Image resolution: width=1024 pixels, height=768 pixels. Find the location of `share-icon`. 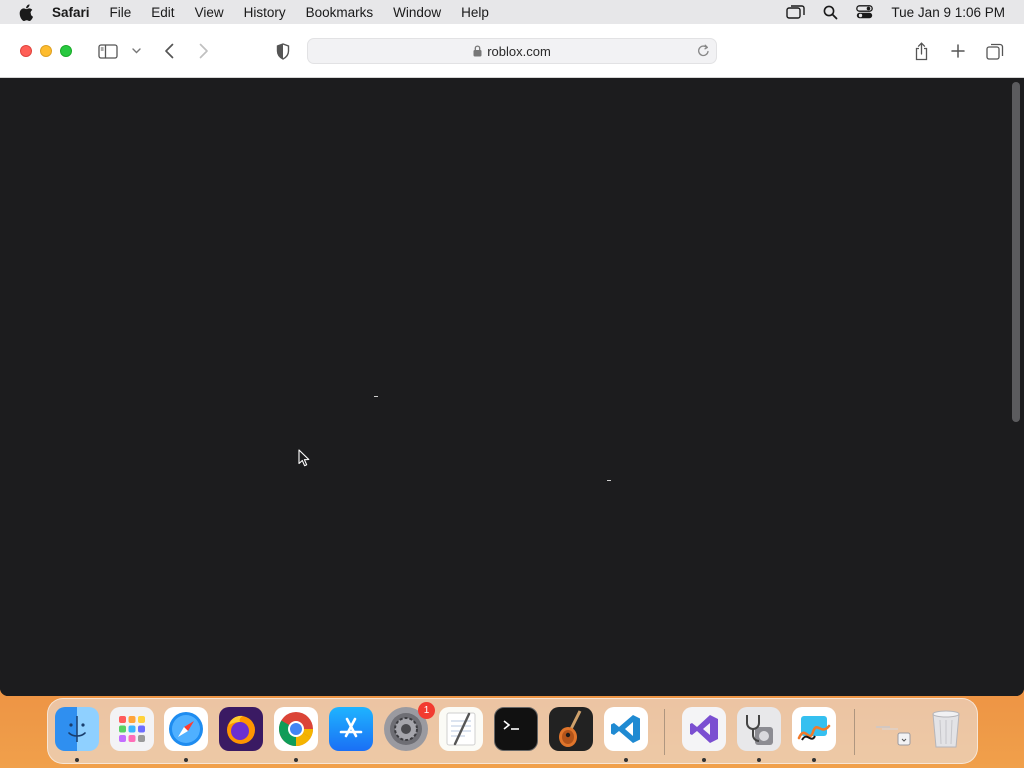

share-icon is located at coordinates (921, 51).